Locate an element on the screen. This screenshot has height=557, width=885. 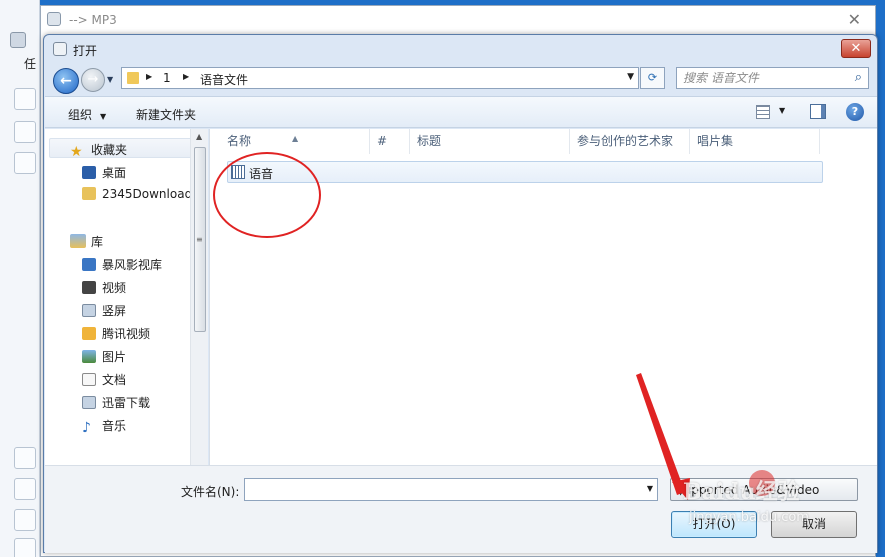
nav-item-music: ♪ 音乐 is located at coordinates (104, 426).